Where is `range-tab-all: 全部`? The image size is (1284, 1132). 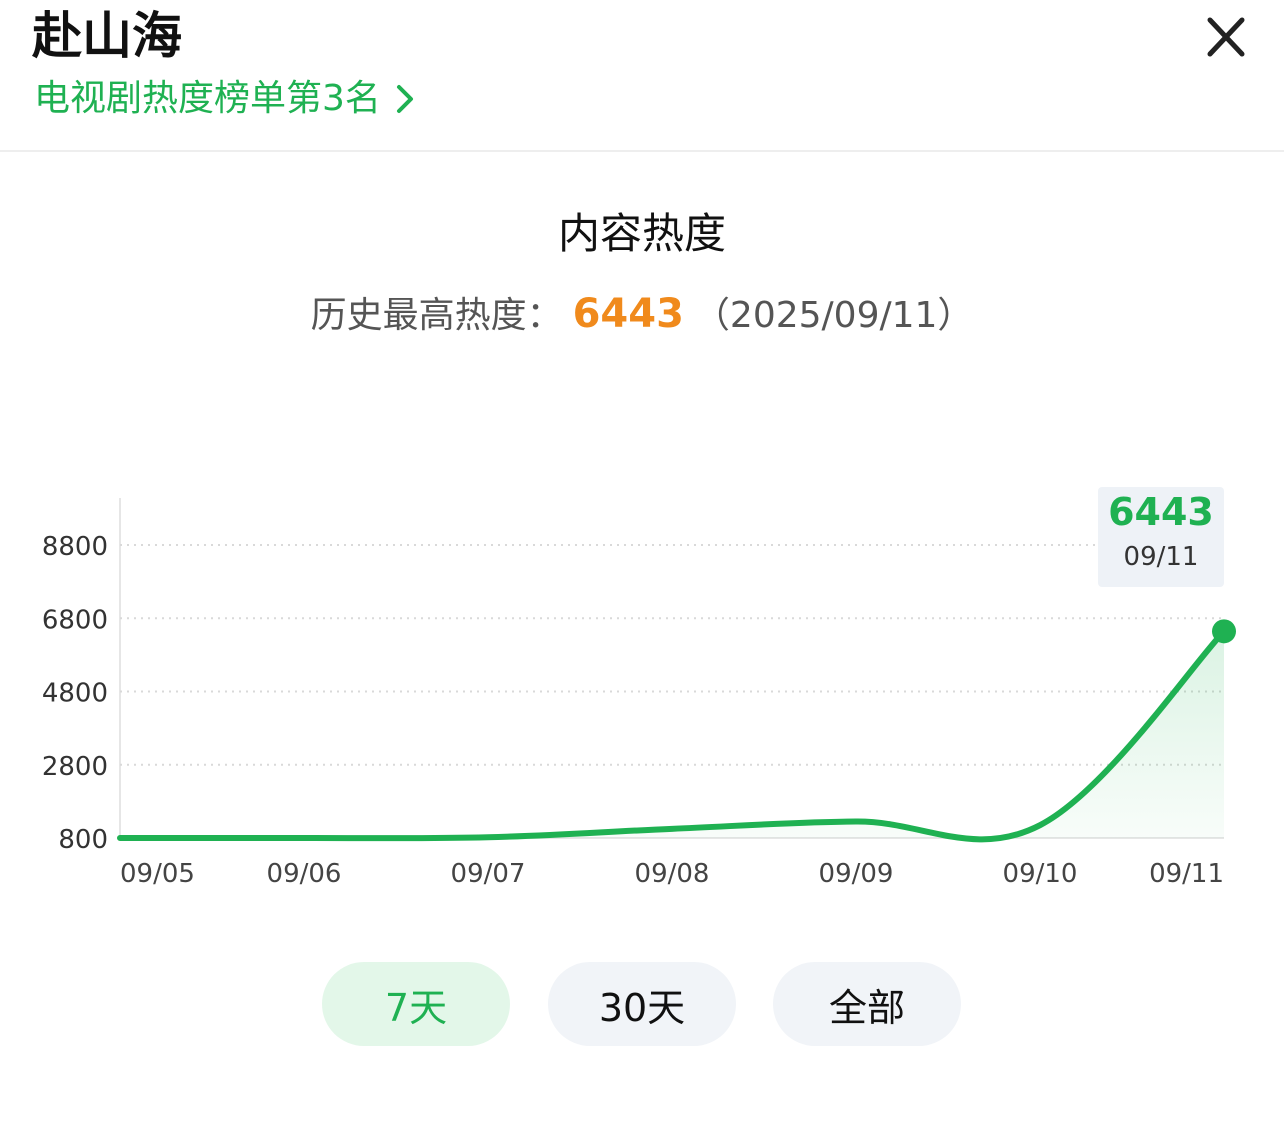 range-tab-all: 全部 is located at coordinates (867, 1004).